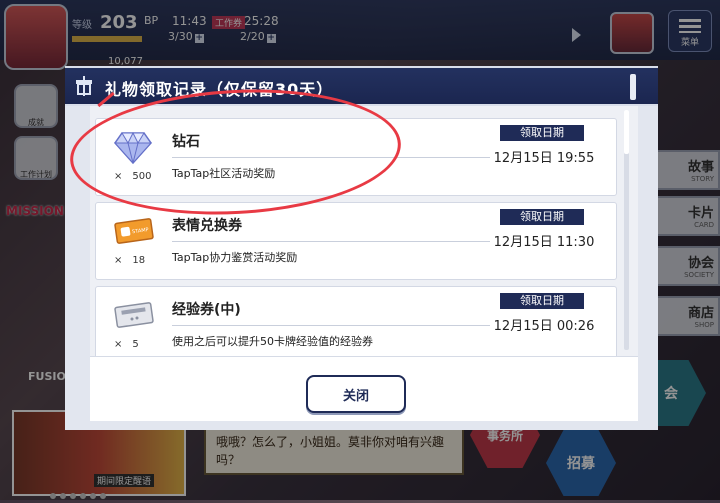  Describe the element at coordinates (134, 231) in the screenshot. I see `stamp-ticket-icon: STAMP` at that location.